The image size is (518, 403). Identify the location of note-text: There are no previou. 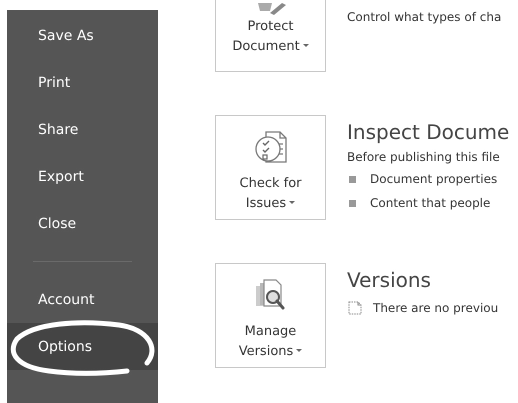
(435, 308).